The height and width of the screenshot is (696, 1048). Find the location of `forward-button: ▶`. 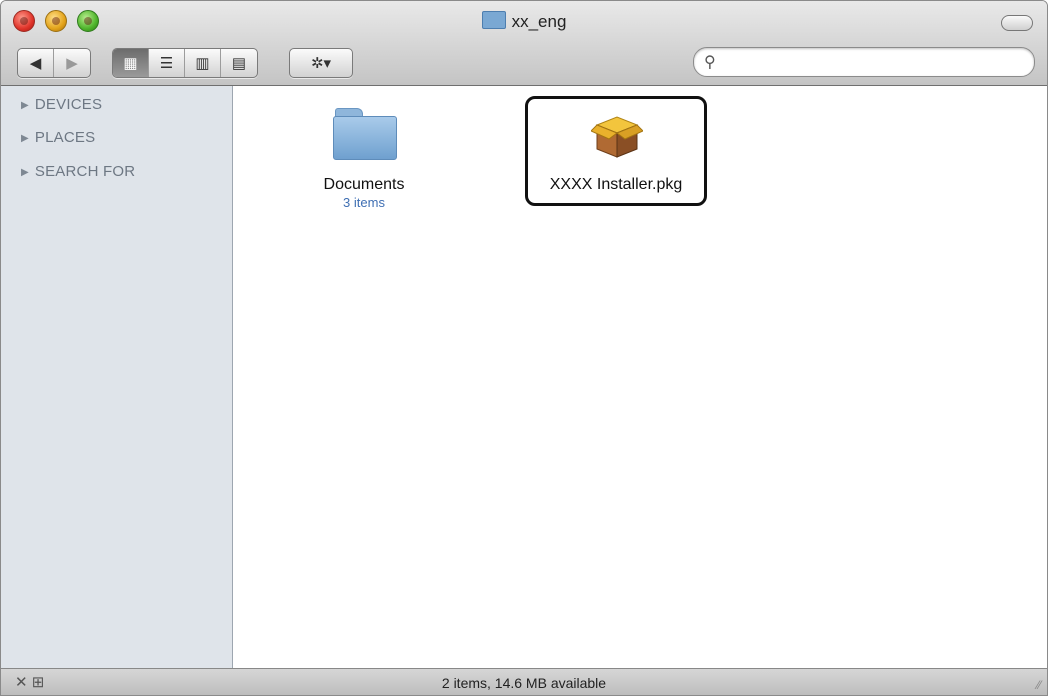

forward-button: ▶ is located at coordinates (72, 63).